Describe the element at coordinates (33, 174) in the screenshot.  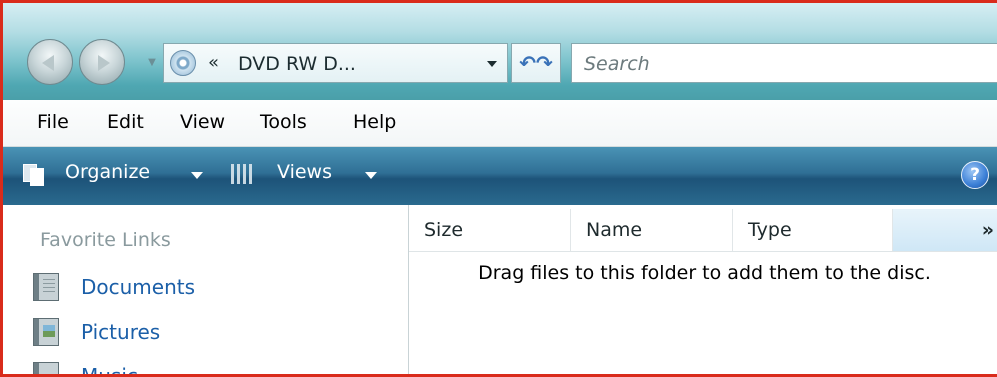
I see `organize-icon` at that location.